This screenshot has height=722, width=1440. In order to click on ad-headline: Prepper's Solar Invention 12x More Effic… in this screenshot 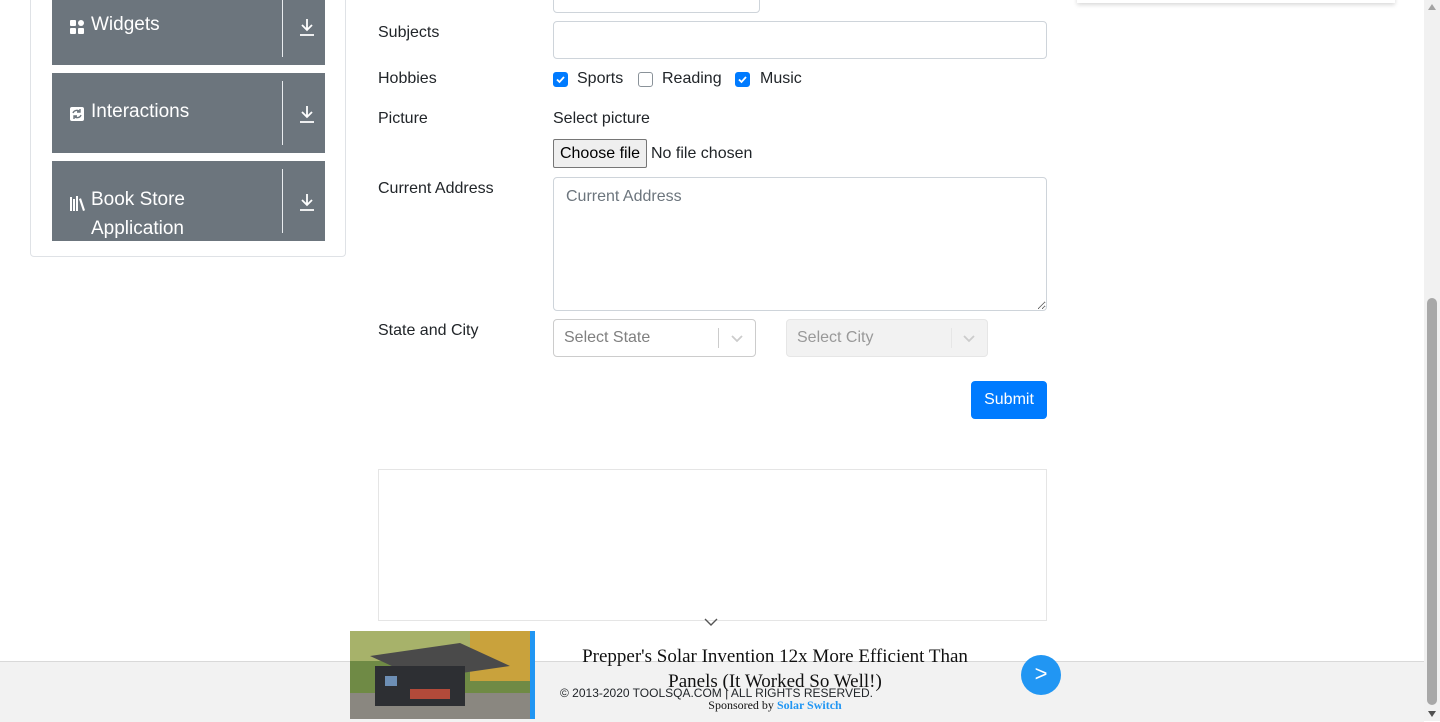, I will do `click(775, 669)`.